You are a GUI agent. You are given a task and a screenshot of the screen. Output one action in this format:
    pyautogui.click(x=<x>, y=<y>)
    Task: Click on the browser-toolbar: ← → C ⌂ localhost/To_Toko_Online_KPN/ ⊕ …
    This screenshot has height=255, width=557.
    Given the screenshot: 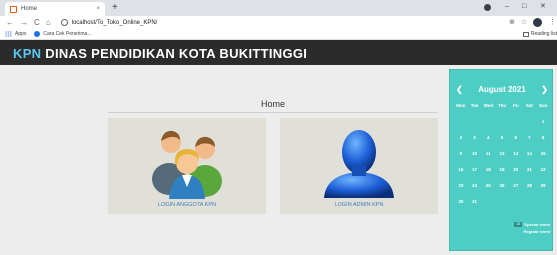 What is the action you would take?
    pyautogui.click(x=278, y=22)
    